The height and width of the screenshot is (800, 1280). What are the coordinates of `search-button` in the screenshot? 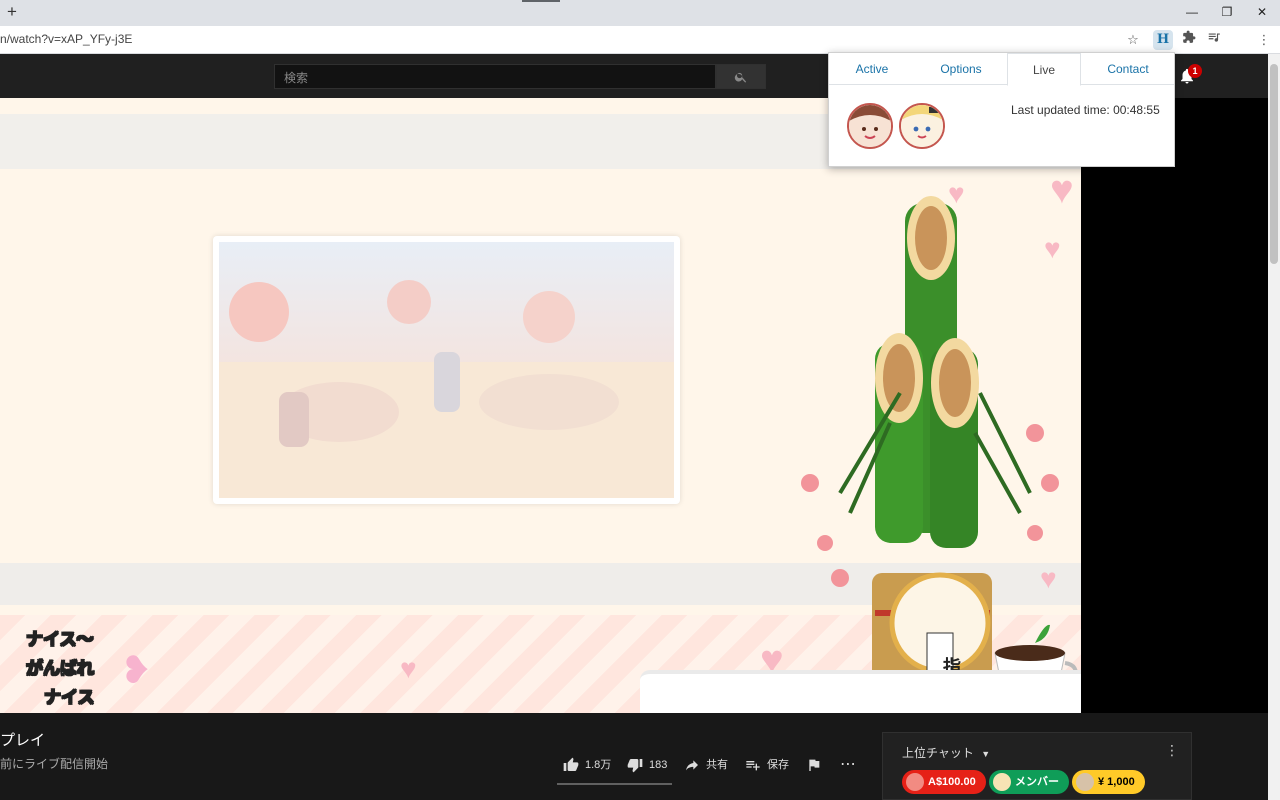 It's located at (741, 76).